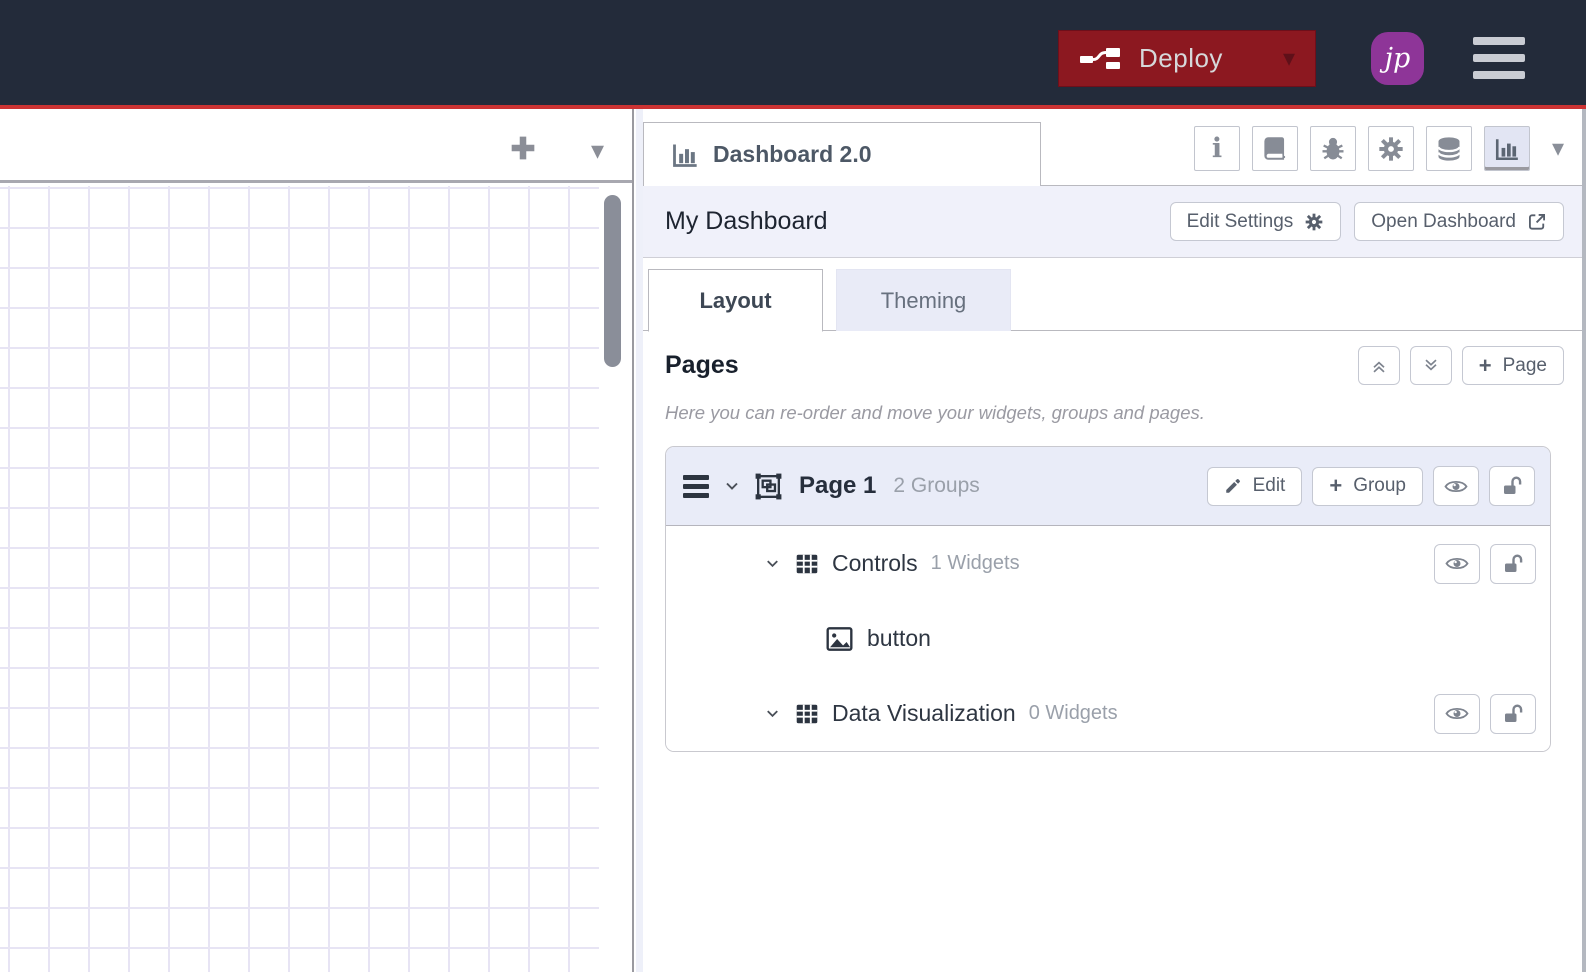 This screenshot has width=1586, height=972. I want to click on add-group-button: + Group, so click(1367, 486).